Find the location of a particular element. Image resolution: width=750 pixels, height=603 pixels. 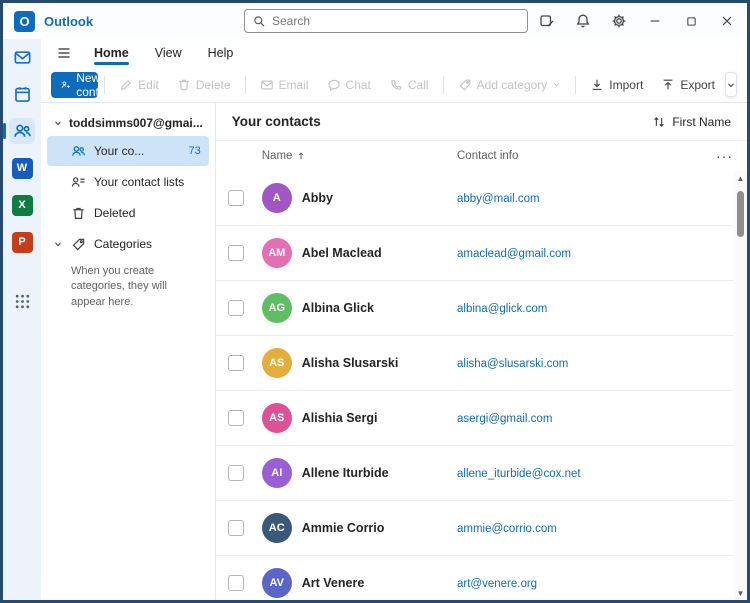

tag-icon is located at coordinates (464, 84).